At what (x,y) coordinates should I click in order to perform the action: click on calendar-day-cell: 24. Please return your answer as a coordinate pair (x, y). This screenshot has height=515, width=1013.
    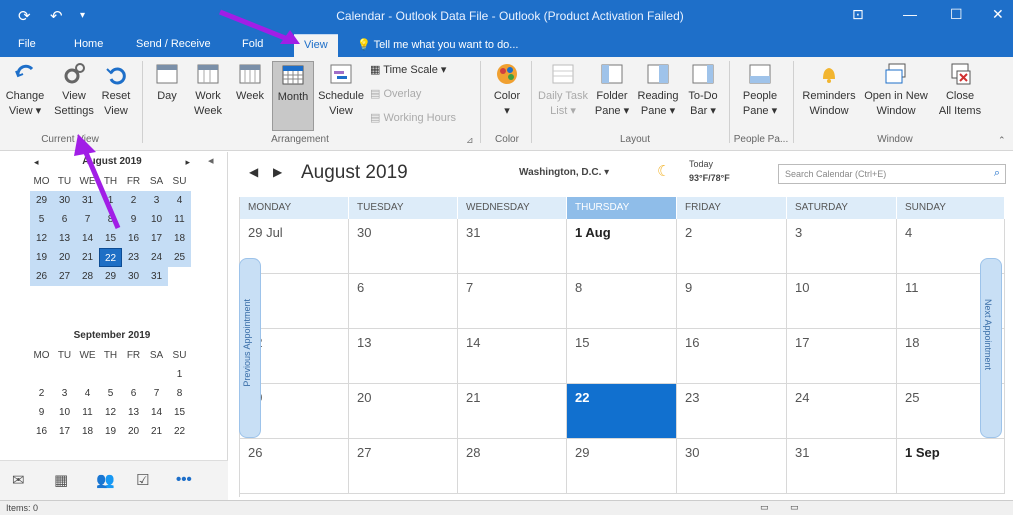
    Looking at the image, I should click on (842, 411).